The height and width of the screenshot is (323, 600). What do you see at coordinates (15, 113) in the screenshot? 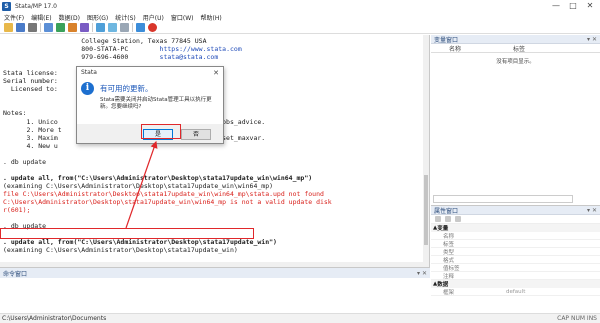
I see `results-line: Notes:` at bounding box center [15, 113].